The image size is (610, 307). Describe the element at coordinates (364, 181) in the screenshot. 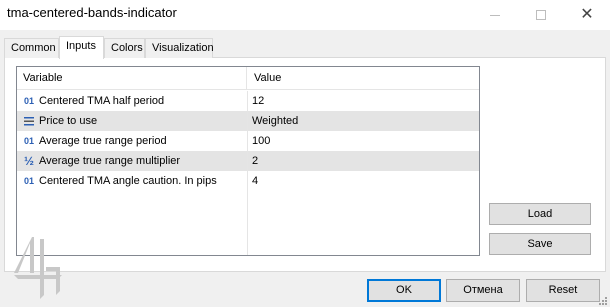

I see `variable-value: 4` at that location.